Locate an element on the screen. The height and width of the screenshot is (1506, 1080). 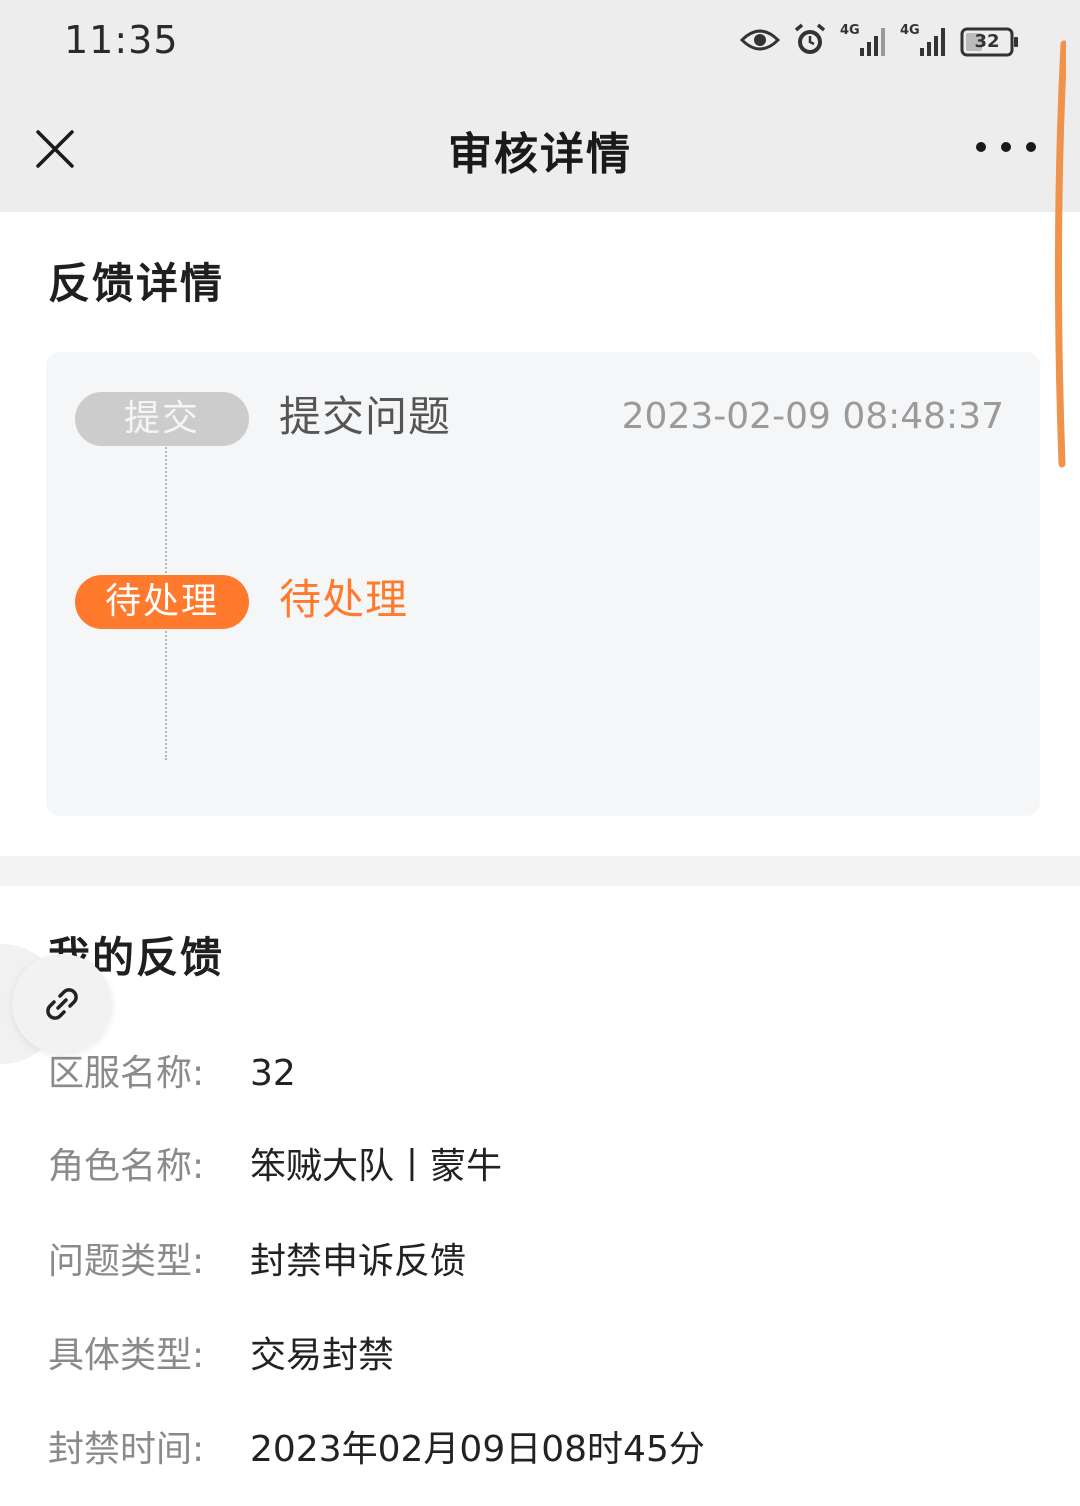
info-label: 具体类型: is located at coordinates (126, 1355).